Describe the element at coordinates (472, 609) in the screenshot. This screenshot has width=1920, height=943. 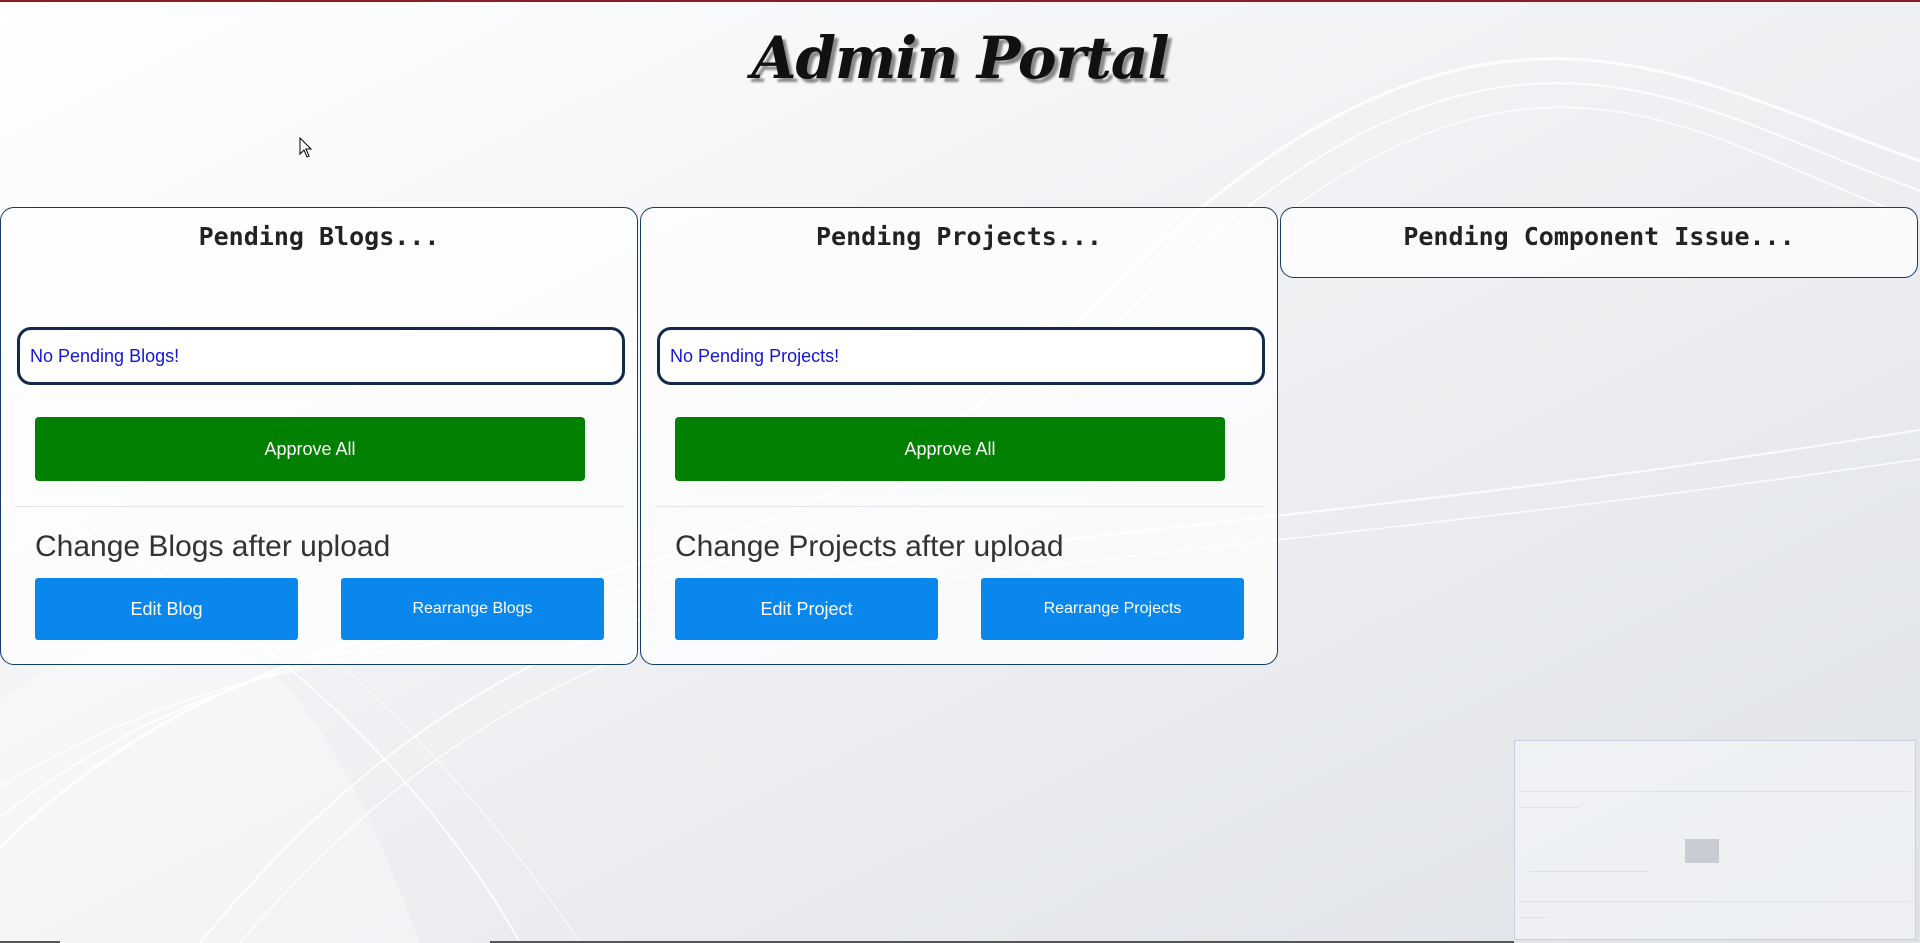
I see `rearrange-blogs-button: Rearrange Blogs` at that location.